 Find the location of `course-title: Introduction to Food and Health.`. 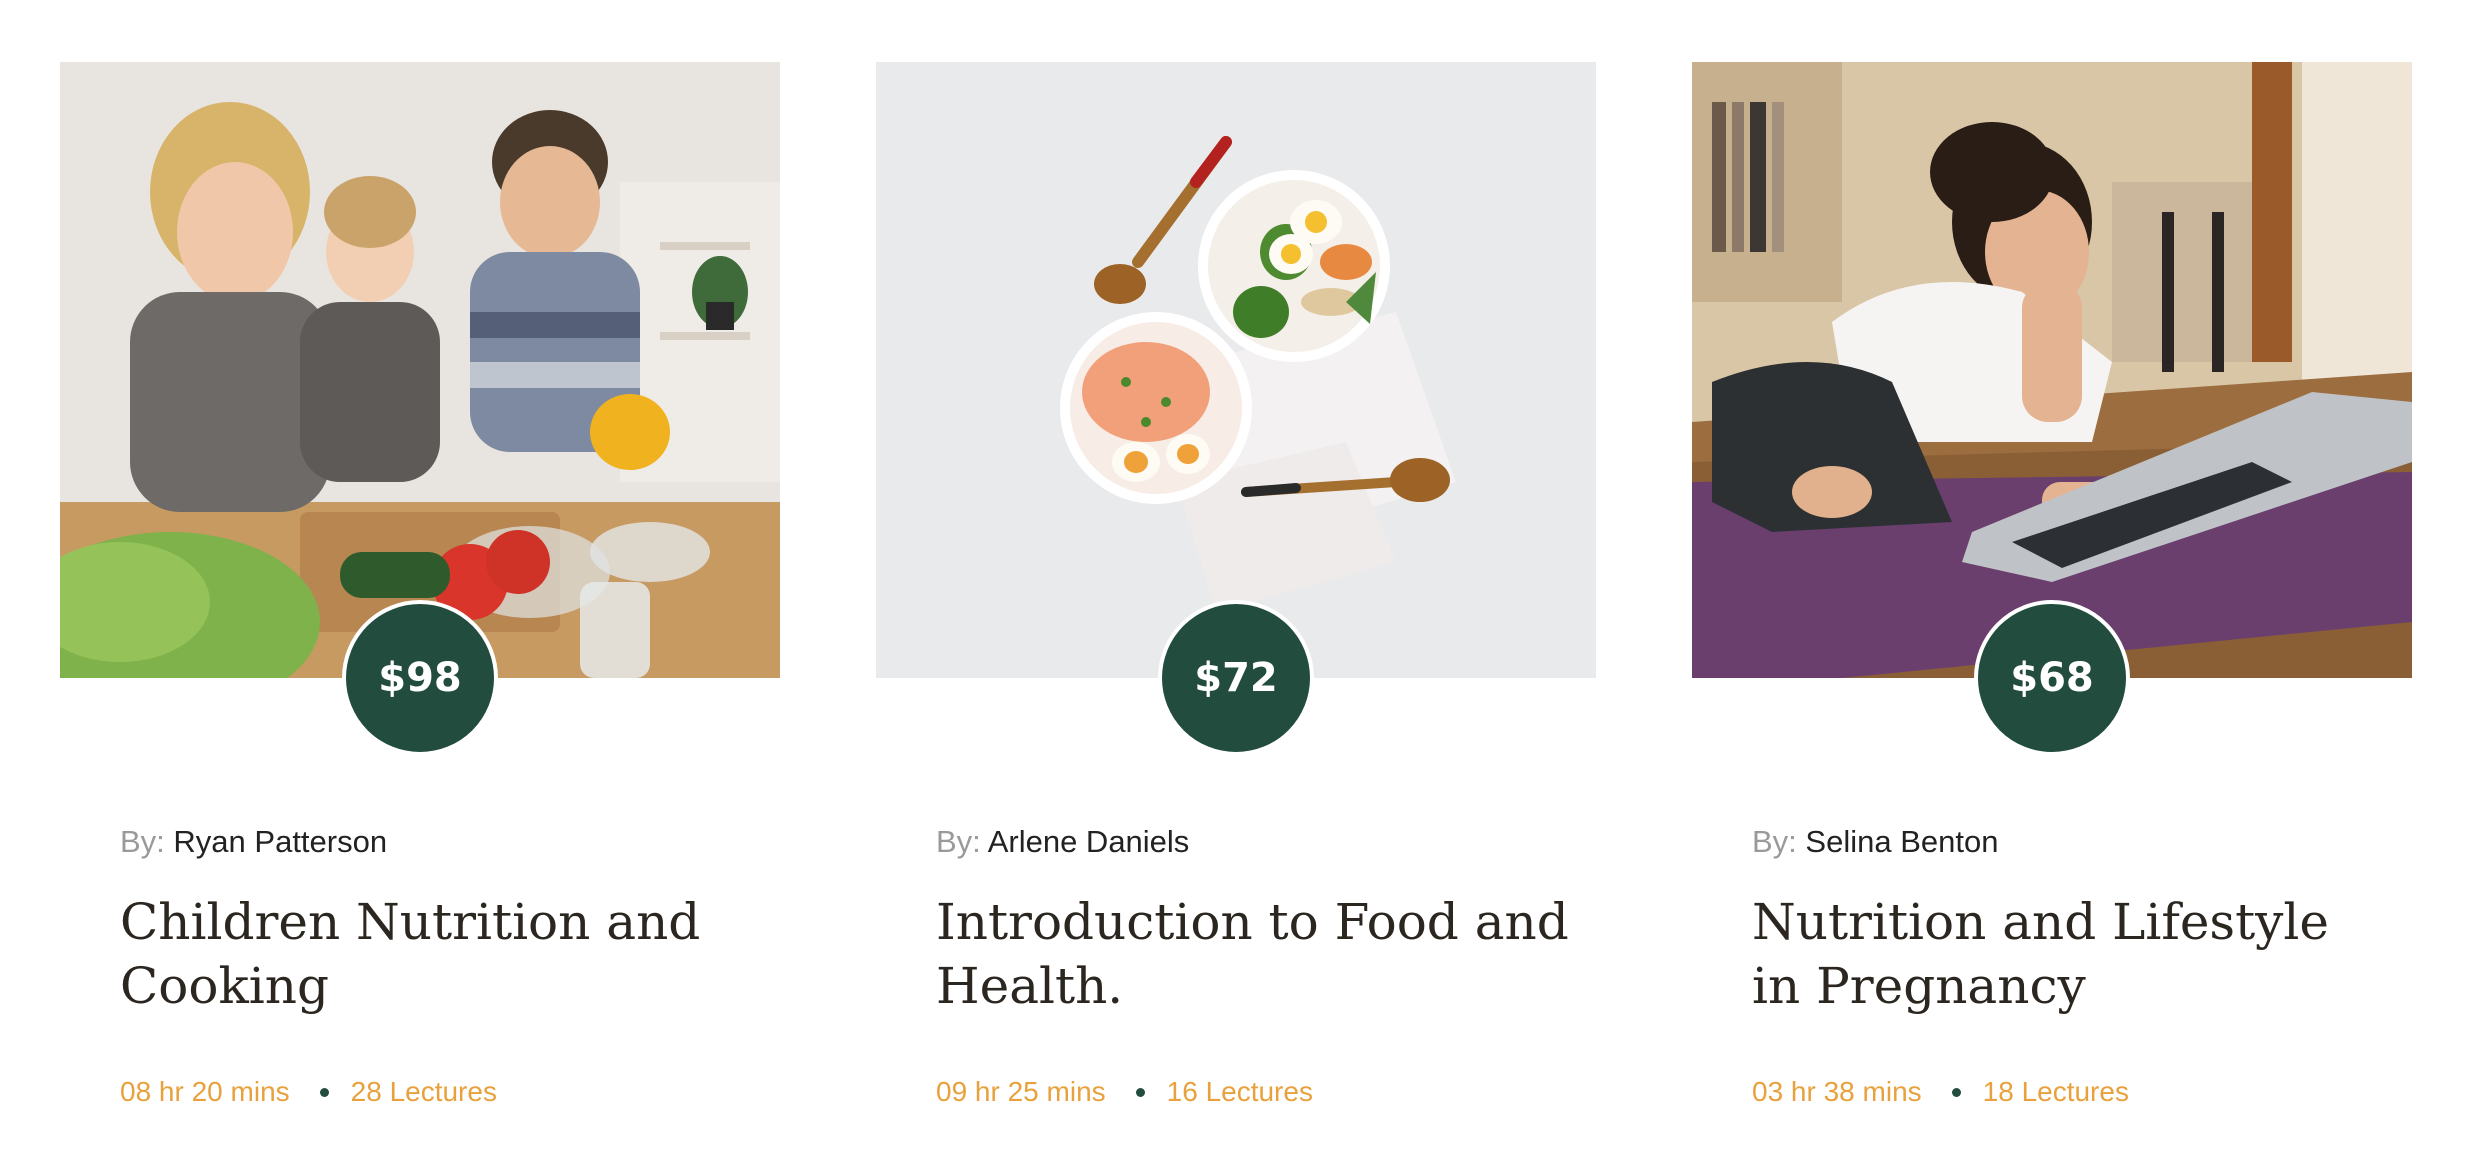

course-title: Introduction to Food and Health. is located at coordinates (1256, 954).